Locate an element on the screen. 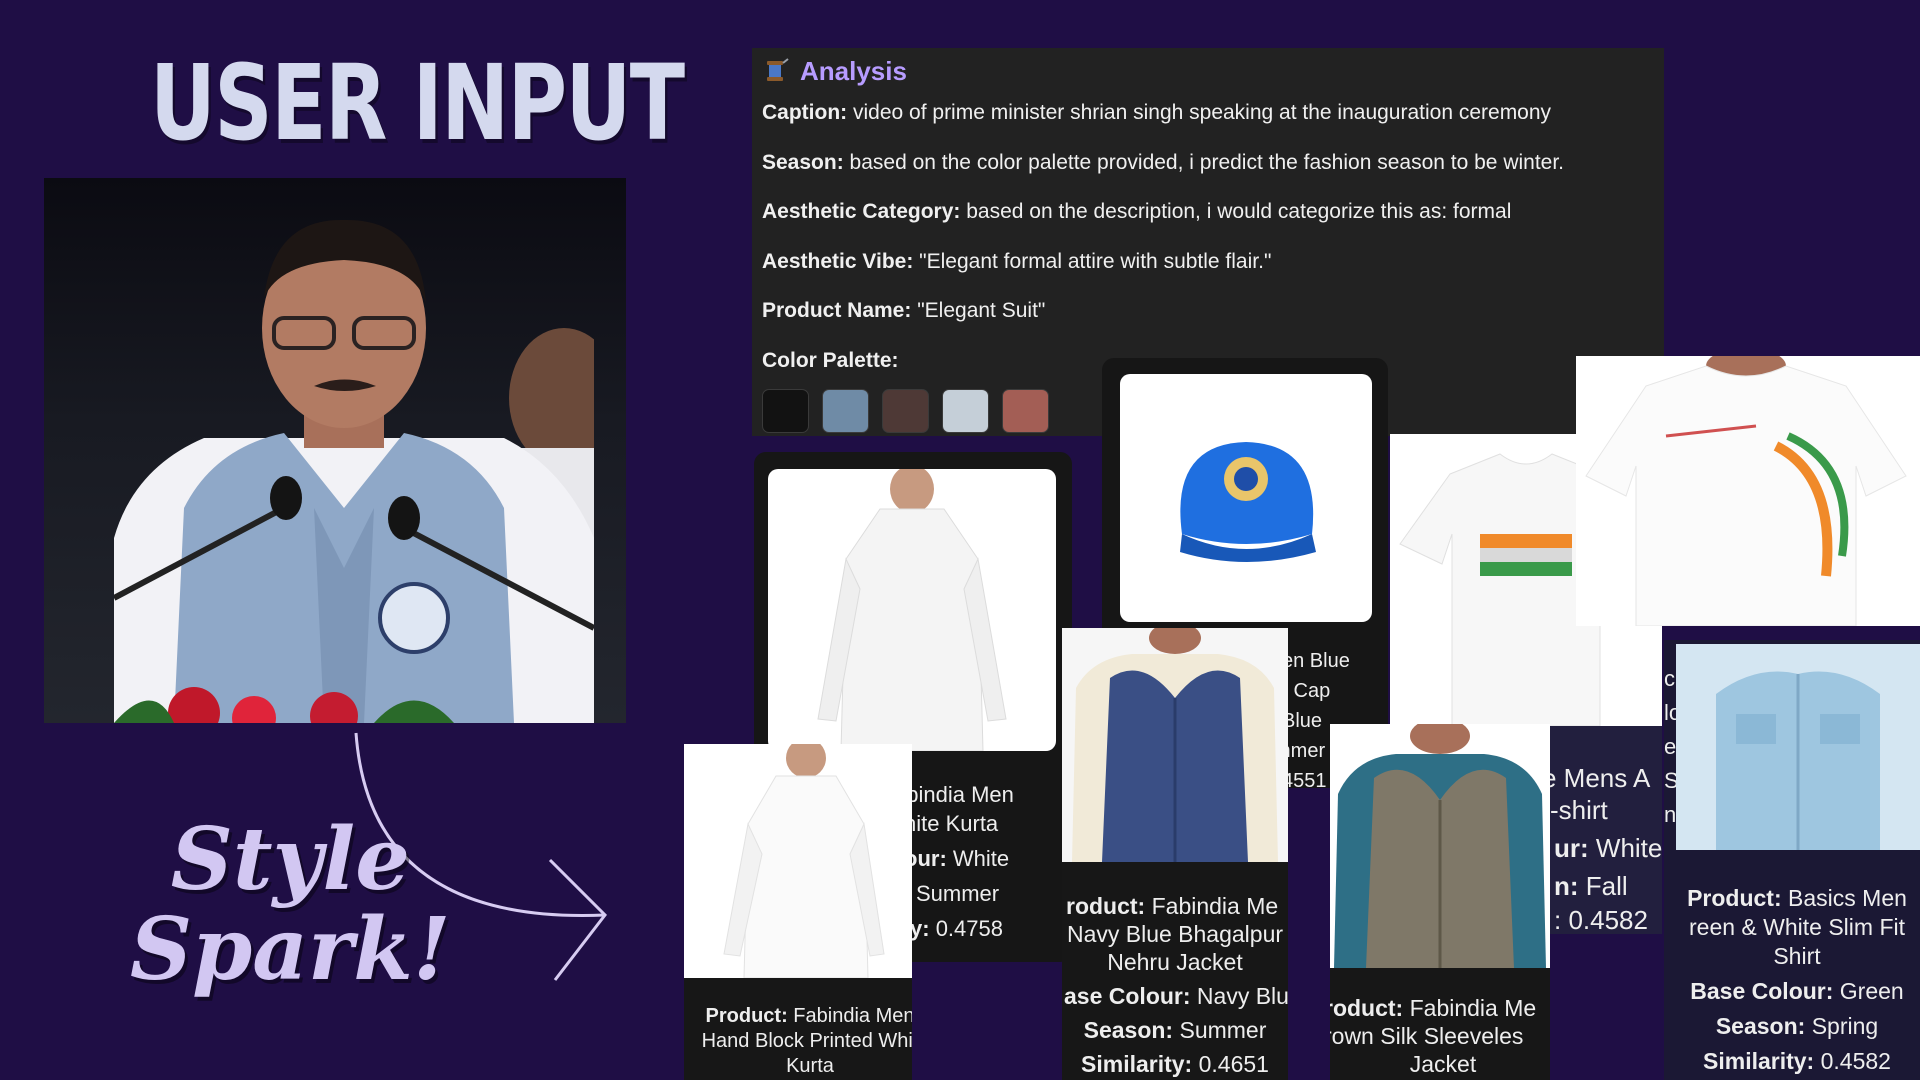  product-name-line: Shirt is located at coordinates (1797, 956).